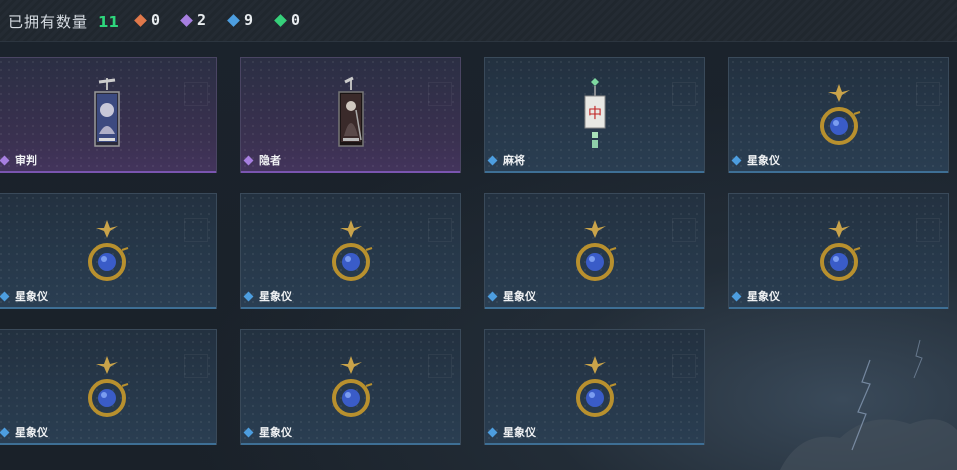  What do you see at coordinates (202, 20) in the screenshot?
I see `stat-purple-count: 2` at bounding box center [202, 20].